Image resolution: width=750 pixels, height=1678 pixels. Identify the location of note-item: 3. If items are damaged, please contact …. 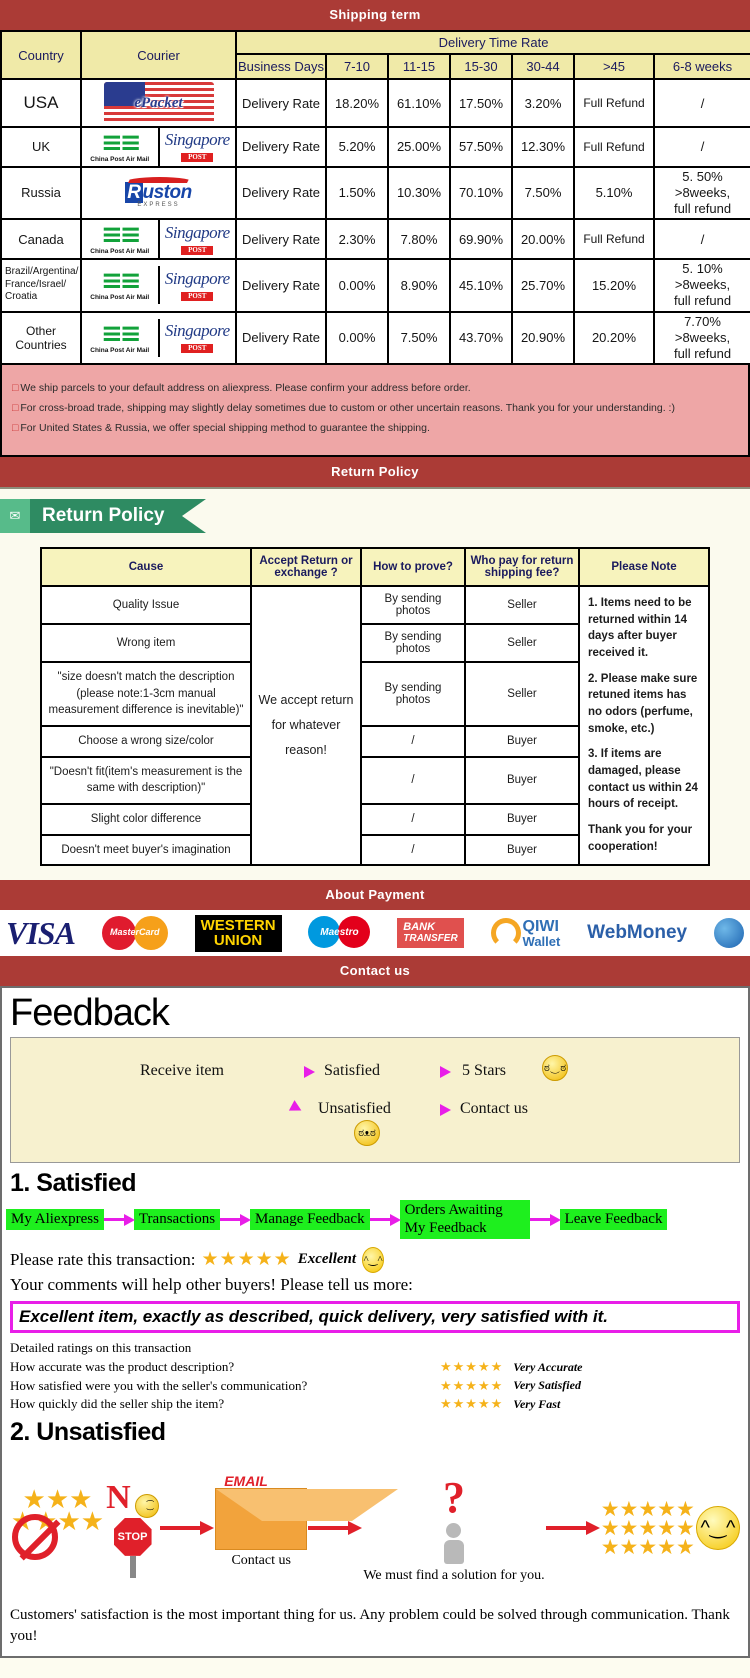
(643, 779).